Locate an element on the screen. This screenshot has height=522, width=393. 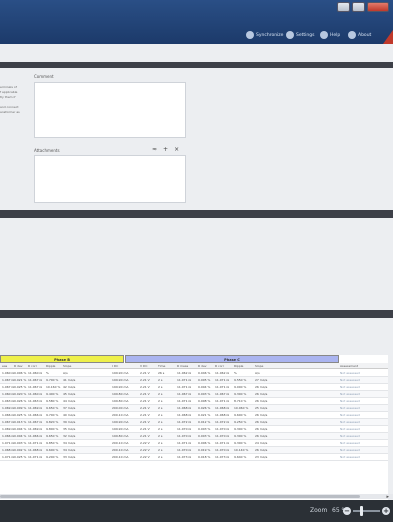
close-button is located at coordinates (378, 7).